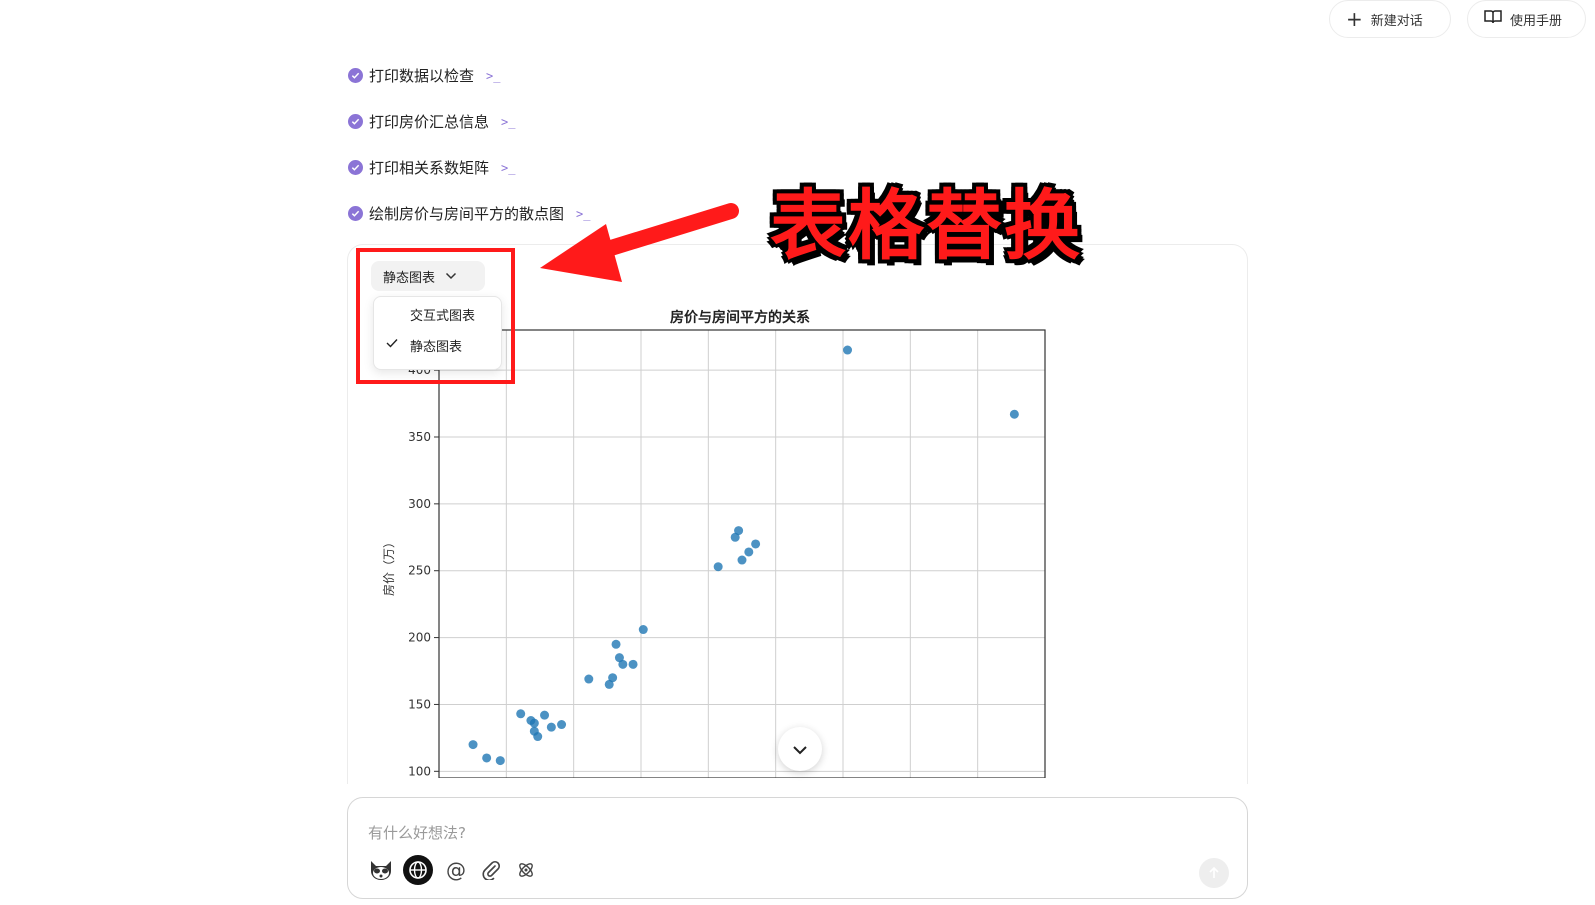 Image resolution: width=1595 pixels, height=905 pixels. What do you see at coordinates (435, 316) in the screenshot?
I see `highlight-box` at bounding box center [435, 316].